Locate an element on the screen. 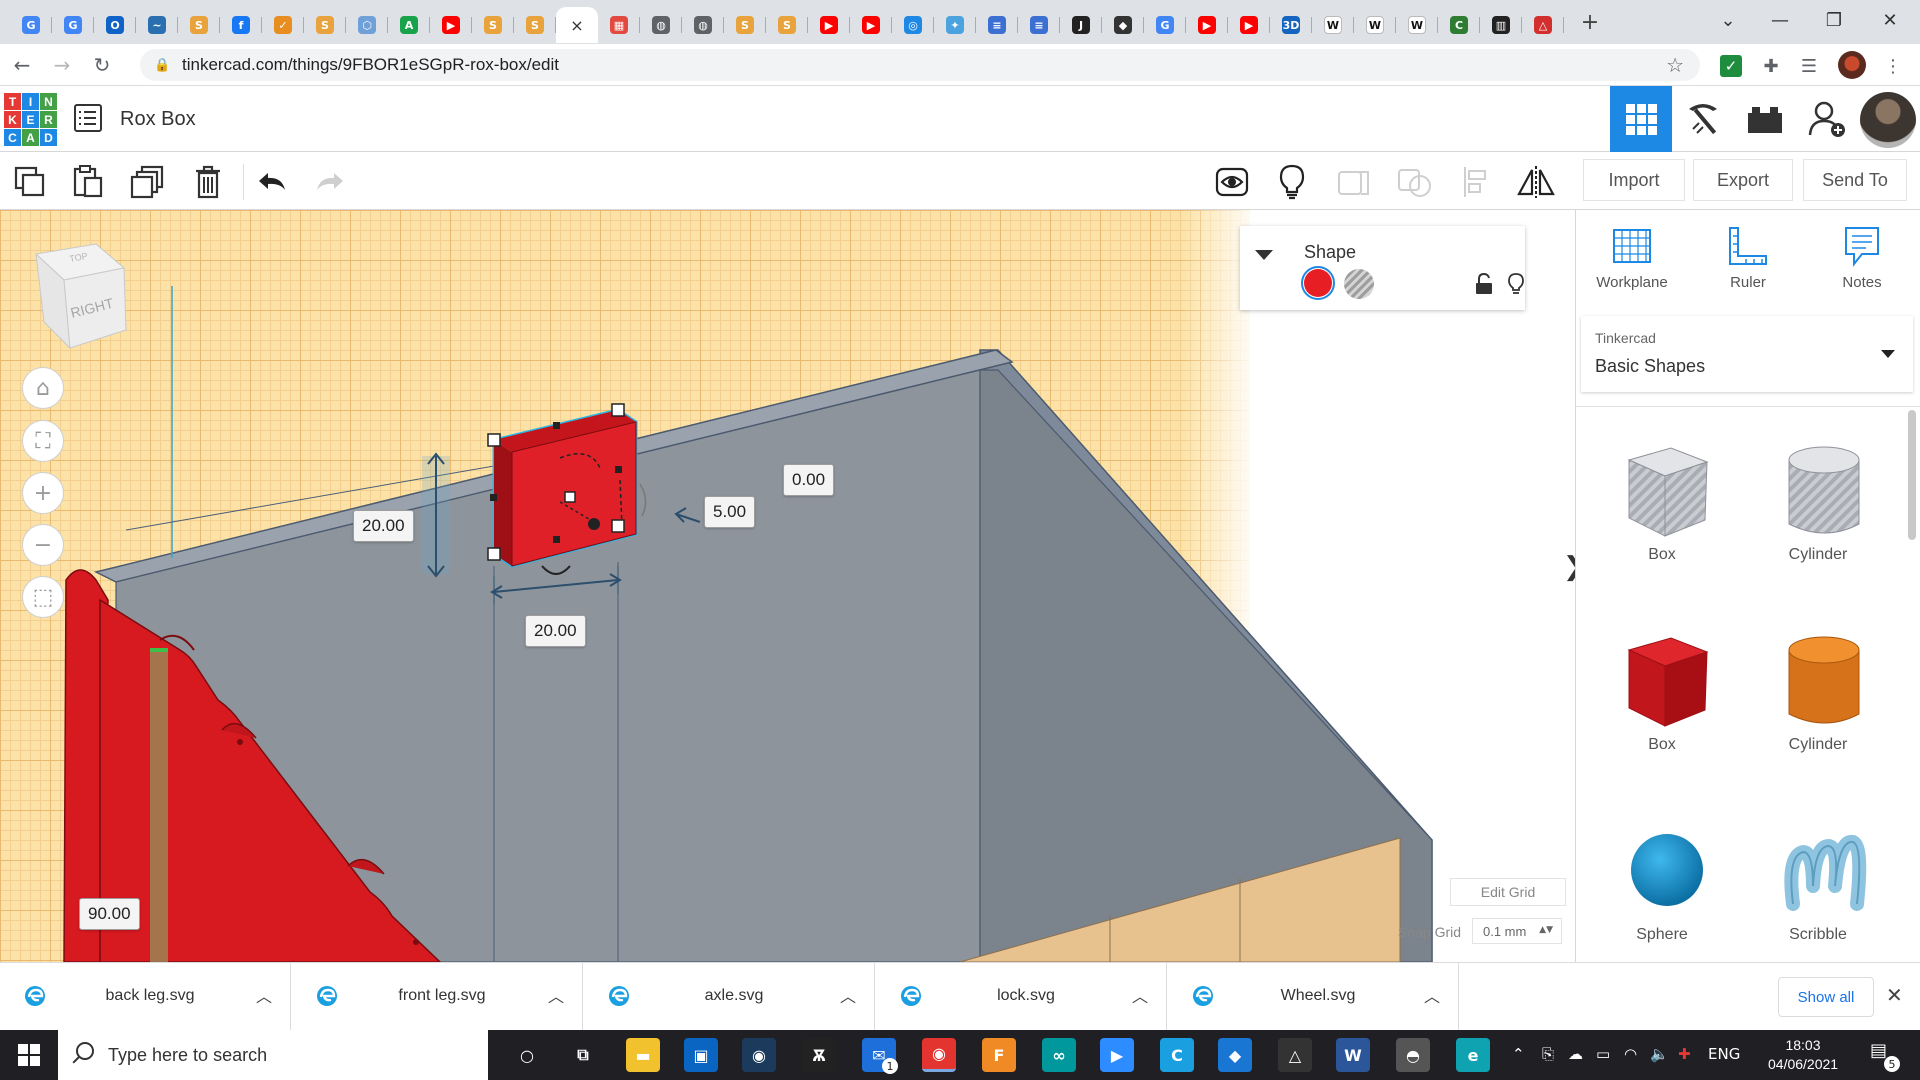 The width and height of the screenshot is (1920, 1080). onedrive-icon: ☁ is located at coordinates (1575, 1054).